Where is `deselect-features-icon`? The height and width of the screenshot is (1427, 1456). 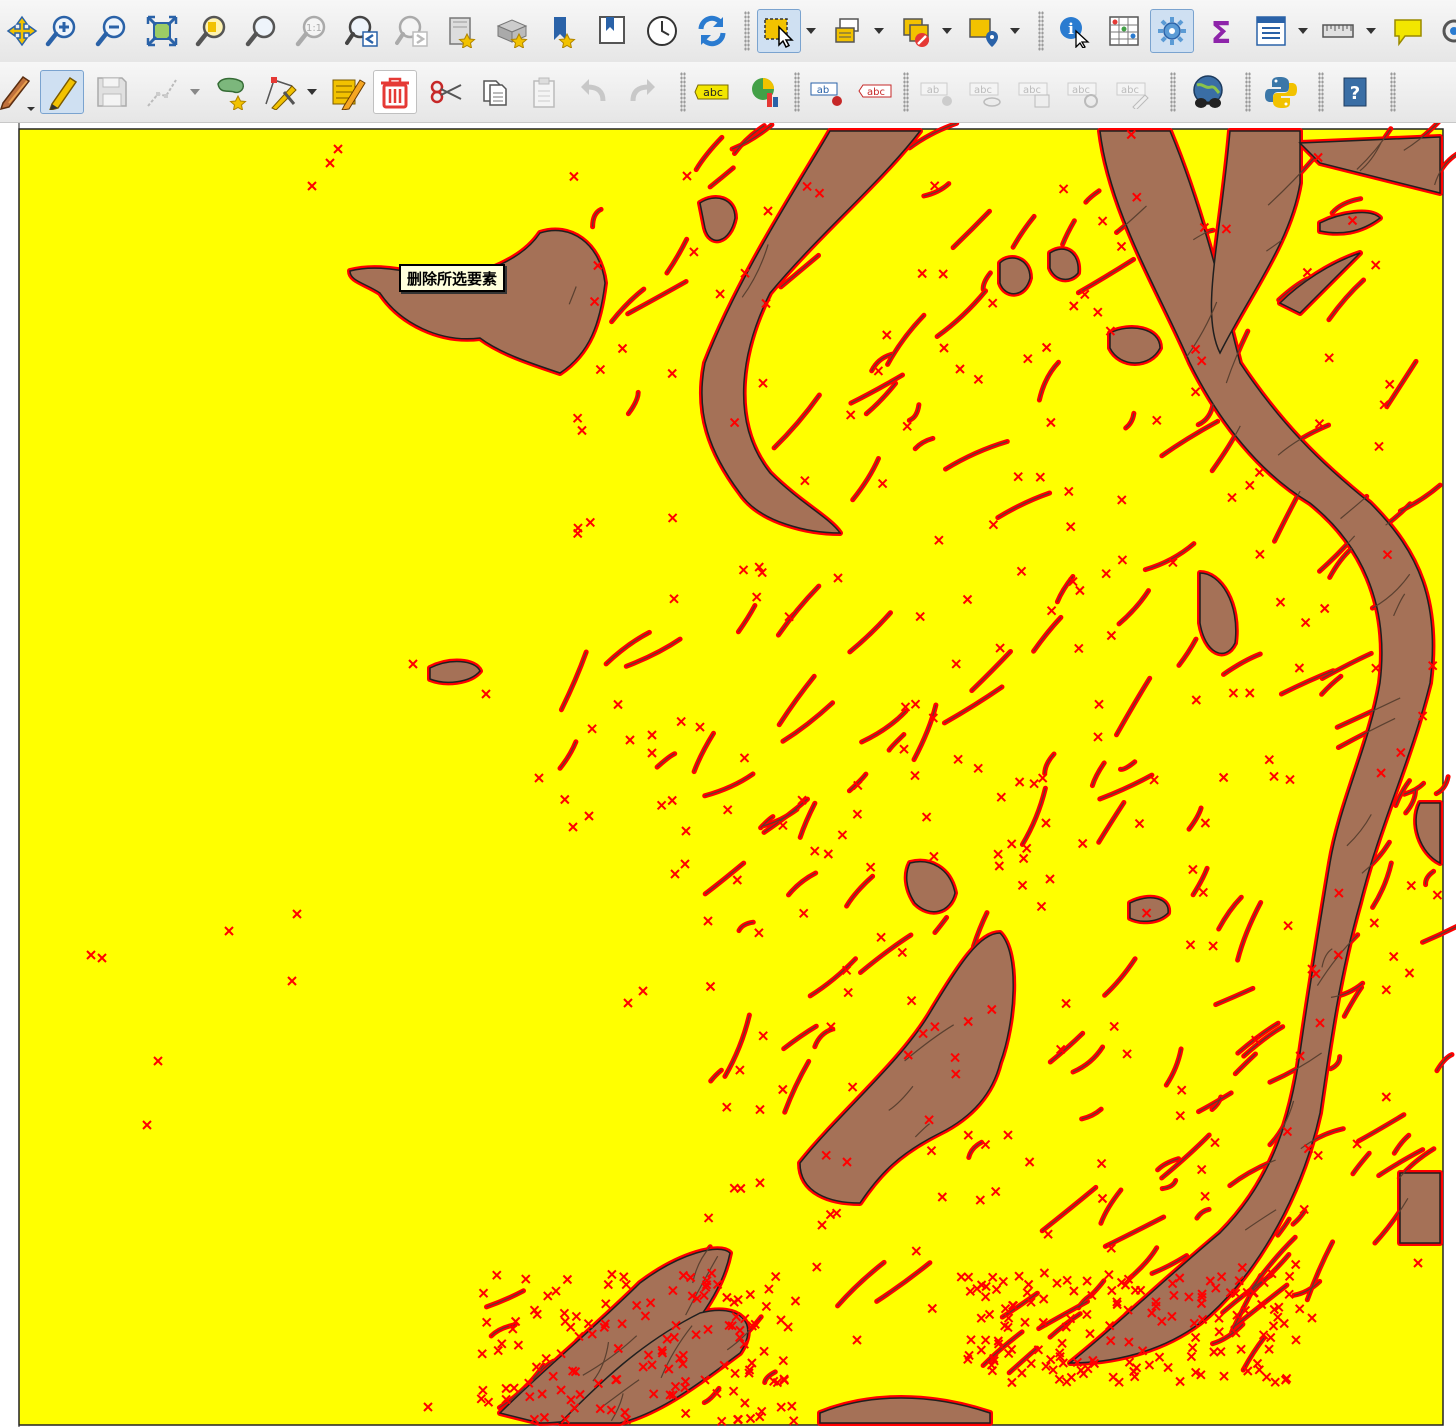 deselect-features-icon is located at coordinates (916, 31).